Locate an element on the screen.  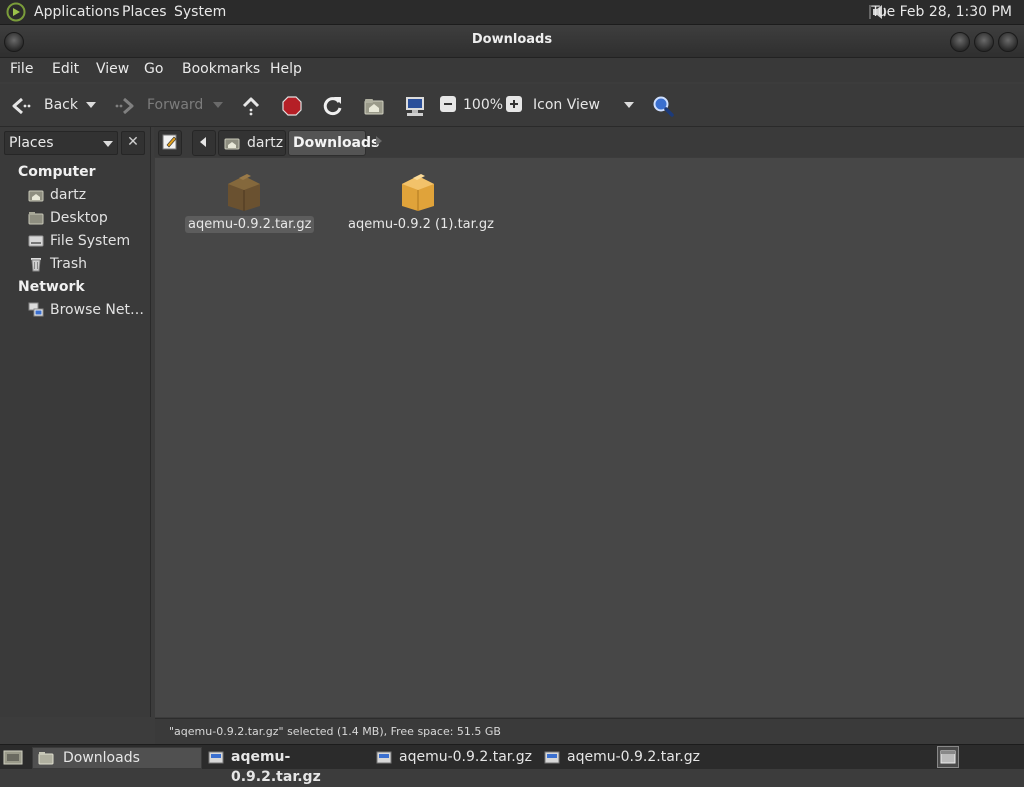
view-mode-dropdown-icon is located at coordinates (629, 105).